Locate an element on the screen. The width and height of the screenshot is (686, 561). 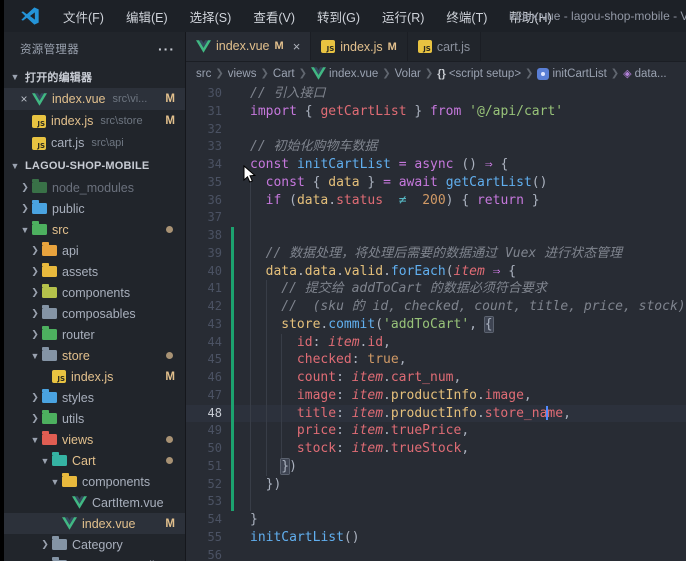
open-editors-section-header: ▼ 打开的编辑器 is located at coordinates (94, 77).